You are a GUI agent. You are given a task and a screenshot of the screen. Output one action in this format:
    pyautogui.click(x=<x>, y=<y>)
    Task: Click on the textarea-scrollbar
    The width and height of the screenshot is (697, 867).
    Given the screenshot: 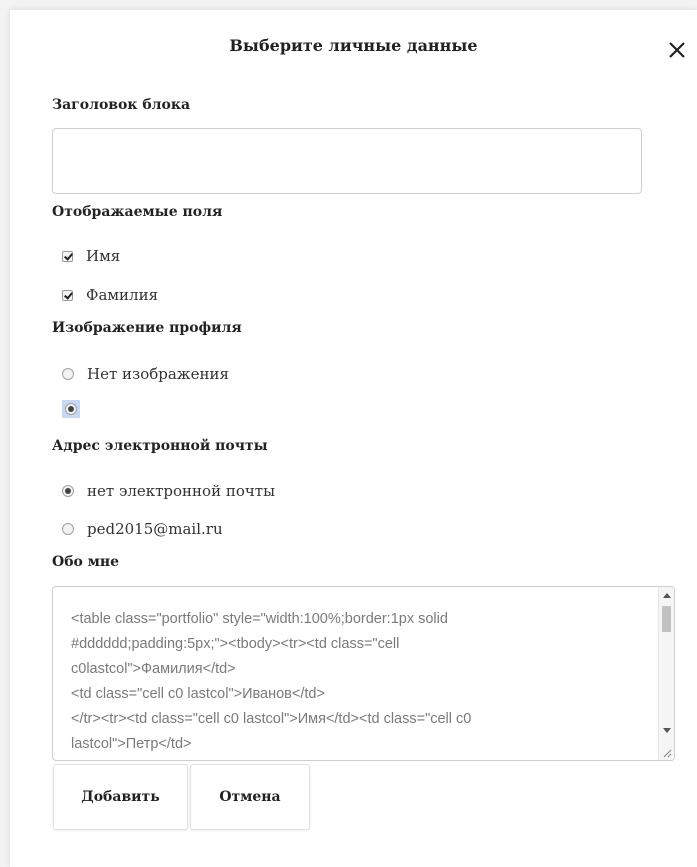 What is the action you would take?
    pyautogui.click(x=666, y=673)
    